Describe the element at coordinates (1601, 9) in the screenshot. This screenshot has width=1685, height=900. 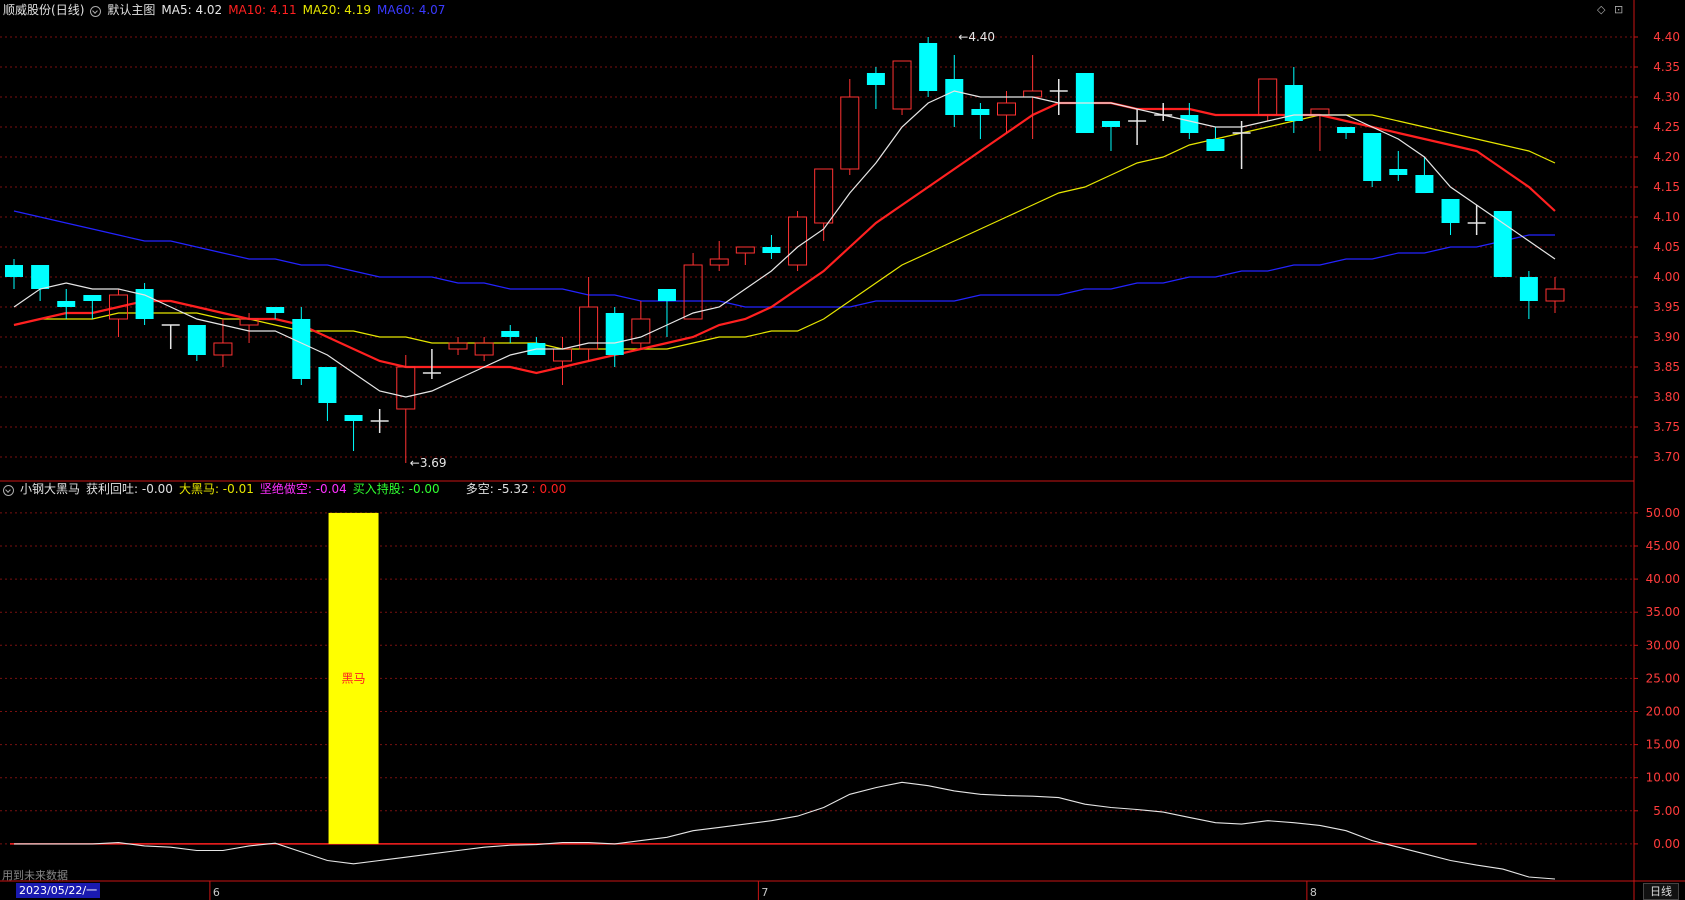
I see `diamond-icon: ◇` at that location.